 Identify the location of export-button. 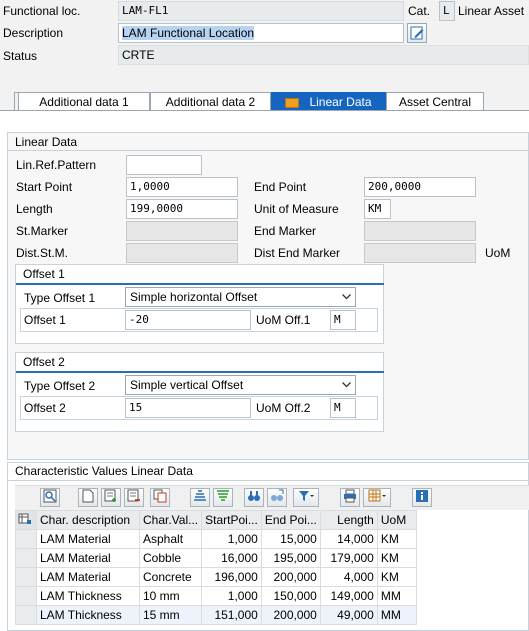
(377, 497).